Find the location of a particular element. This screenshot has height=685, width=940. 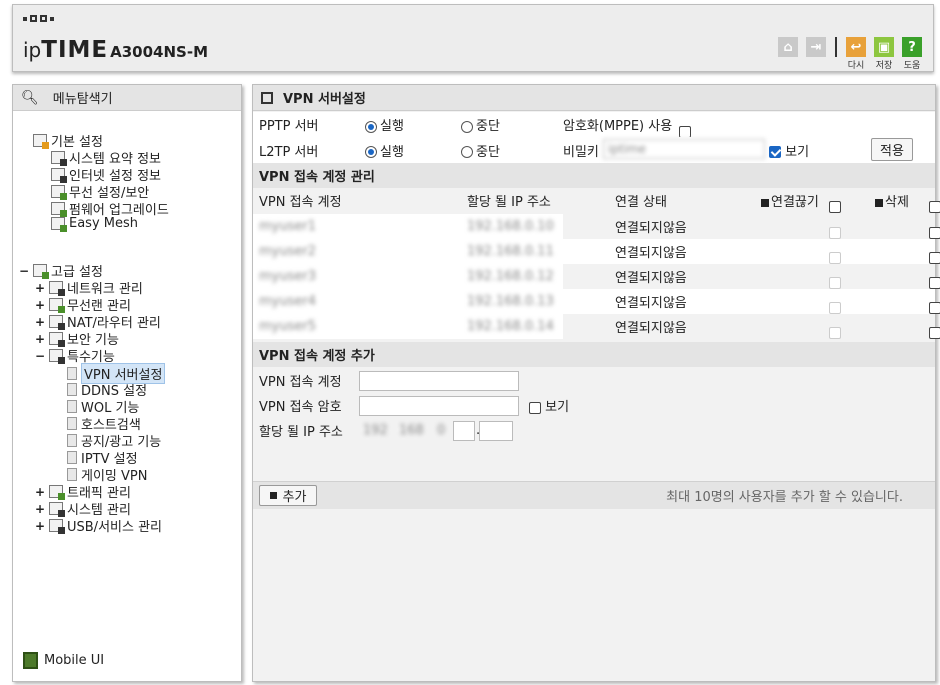

help-icon: ? is located at coordinates (912, 47).